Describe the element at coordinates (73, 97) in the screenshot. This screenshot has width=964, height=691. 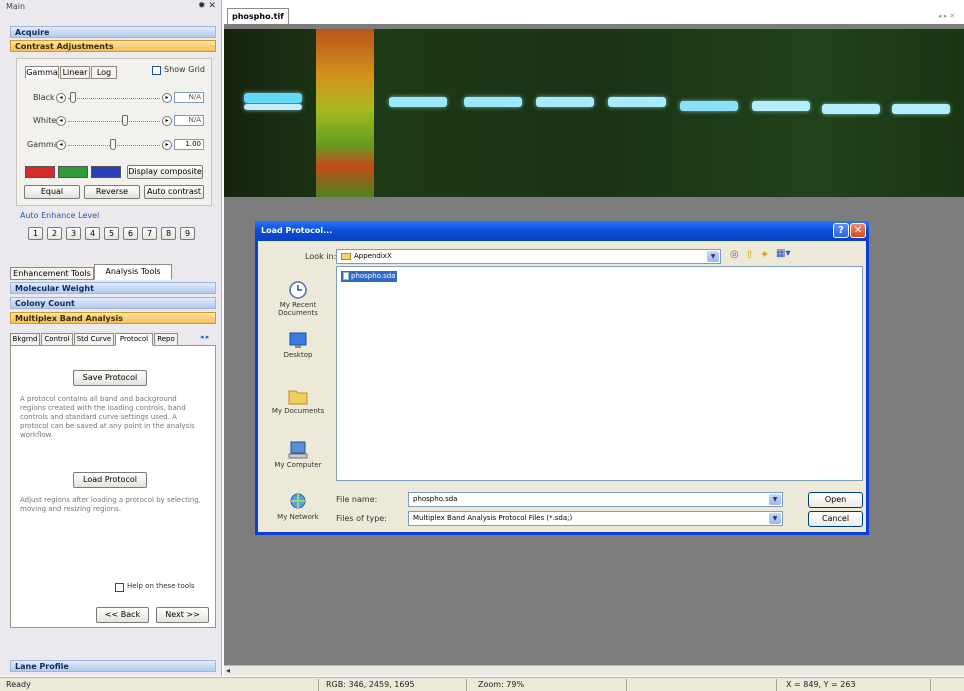
I see `black-slider-thumb` at that location.